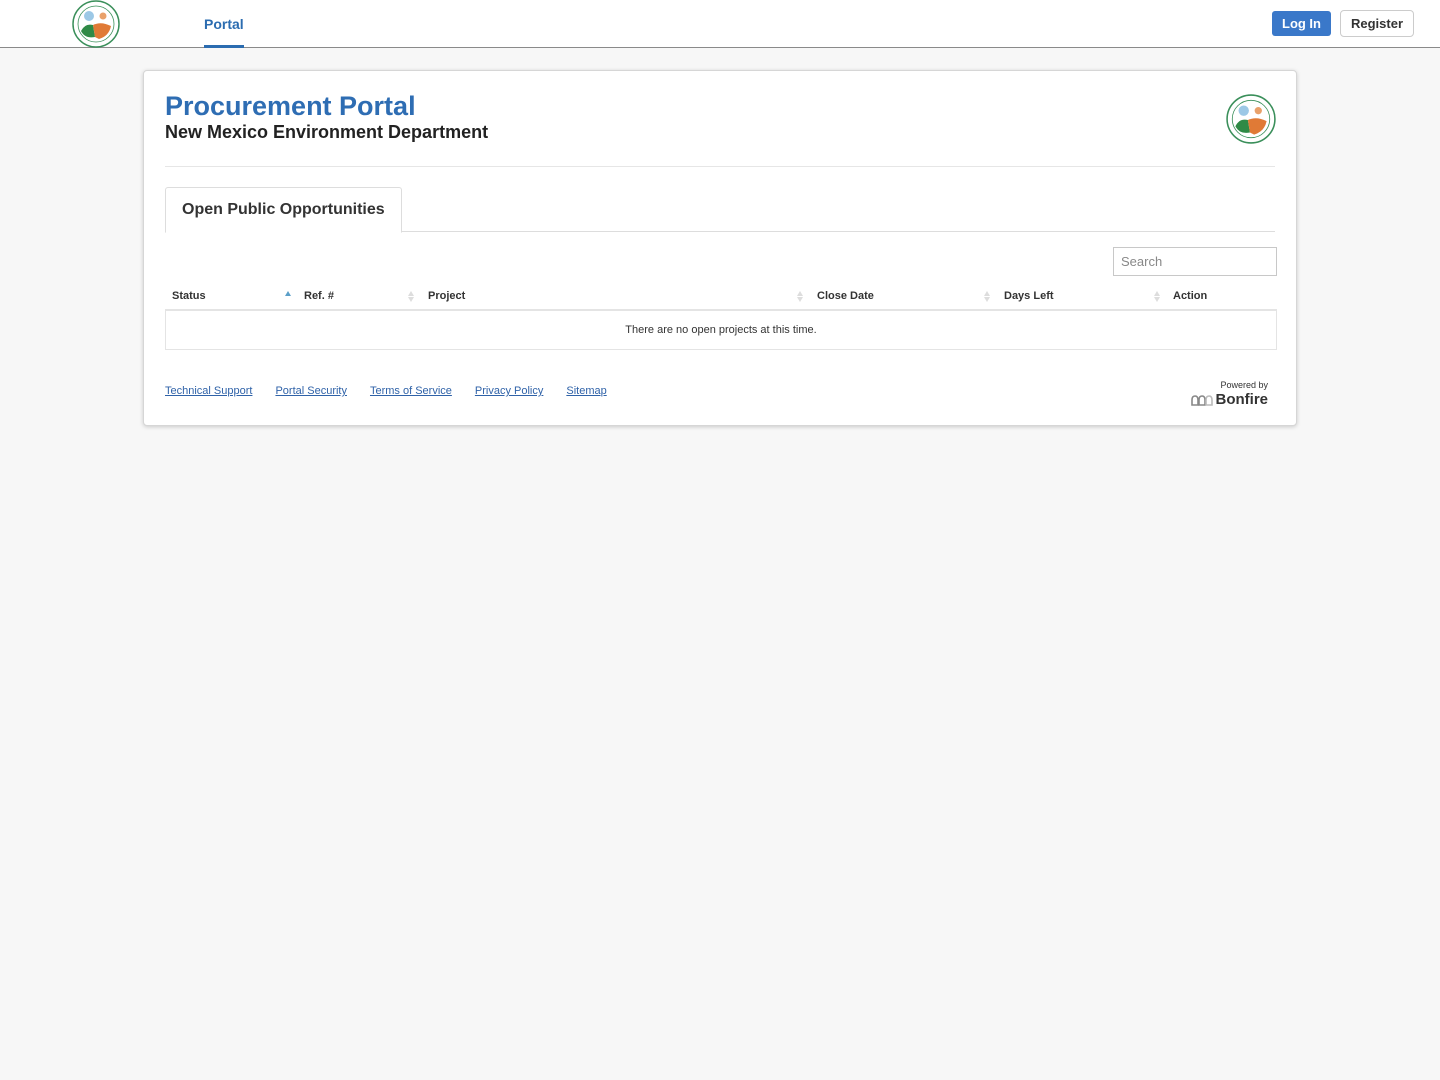 Image resolution: width=1440 pixels, height=1080 pixels. I want to click on page-title: Procurement Portal, so click(290, 106).